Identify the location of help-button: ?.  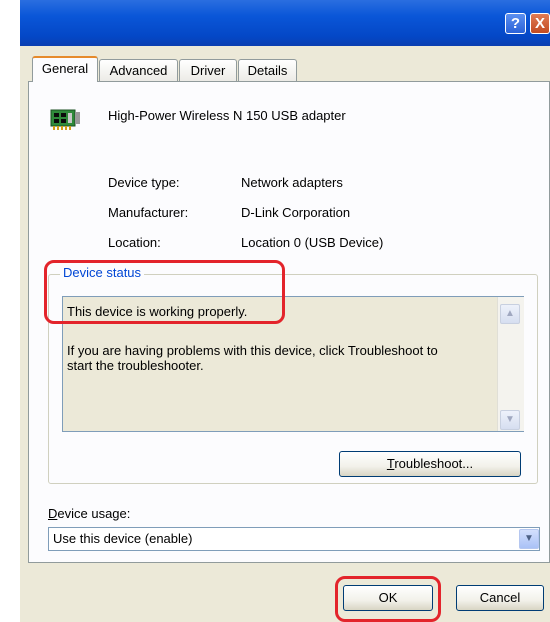
(515, 23).